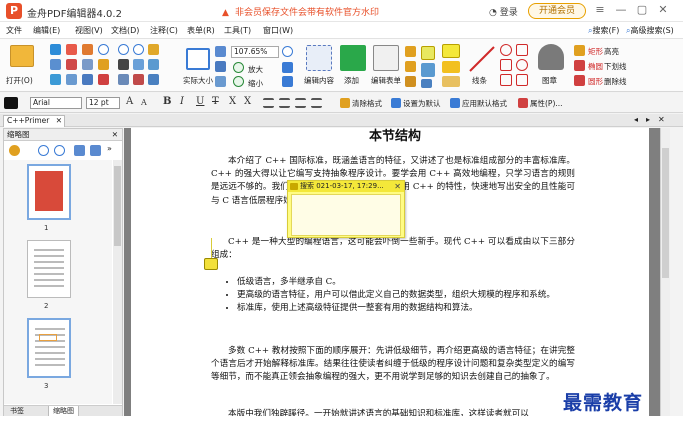 The image size is (683, 433). What do you see at coordinates (522, 50) in the screenshot?
I see `rectangle-tool-icon` at bounding box center [522, 50].